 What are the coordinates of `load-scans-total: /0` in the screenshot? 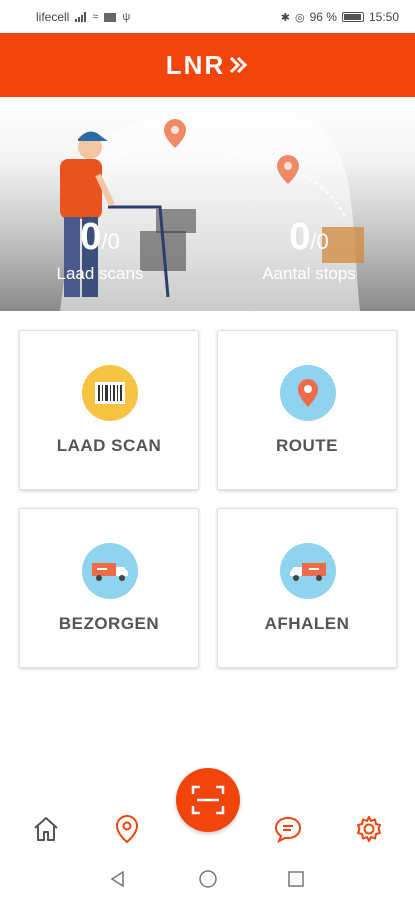 It's located at (110, 241).